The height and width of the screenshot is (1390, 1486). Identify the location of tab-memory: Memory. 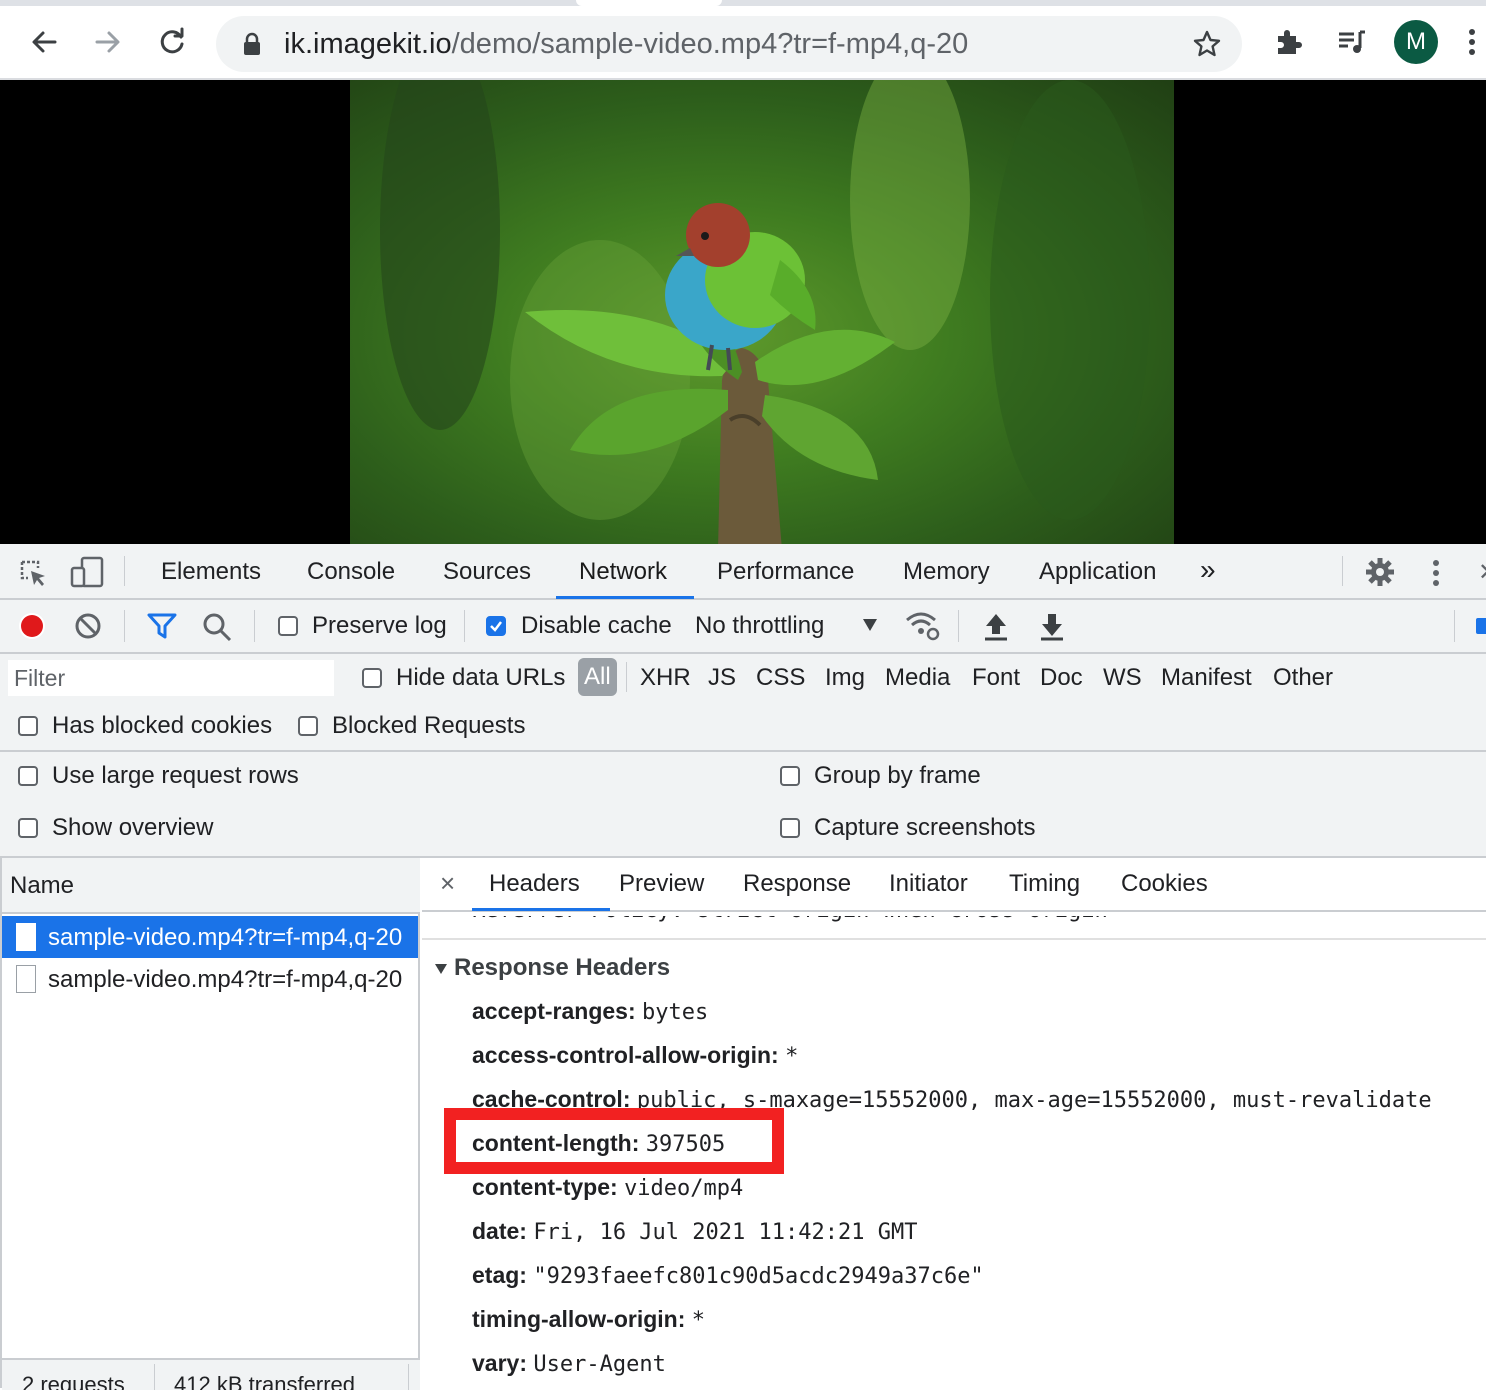
(946, 572).